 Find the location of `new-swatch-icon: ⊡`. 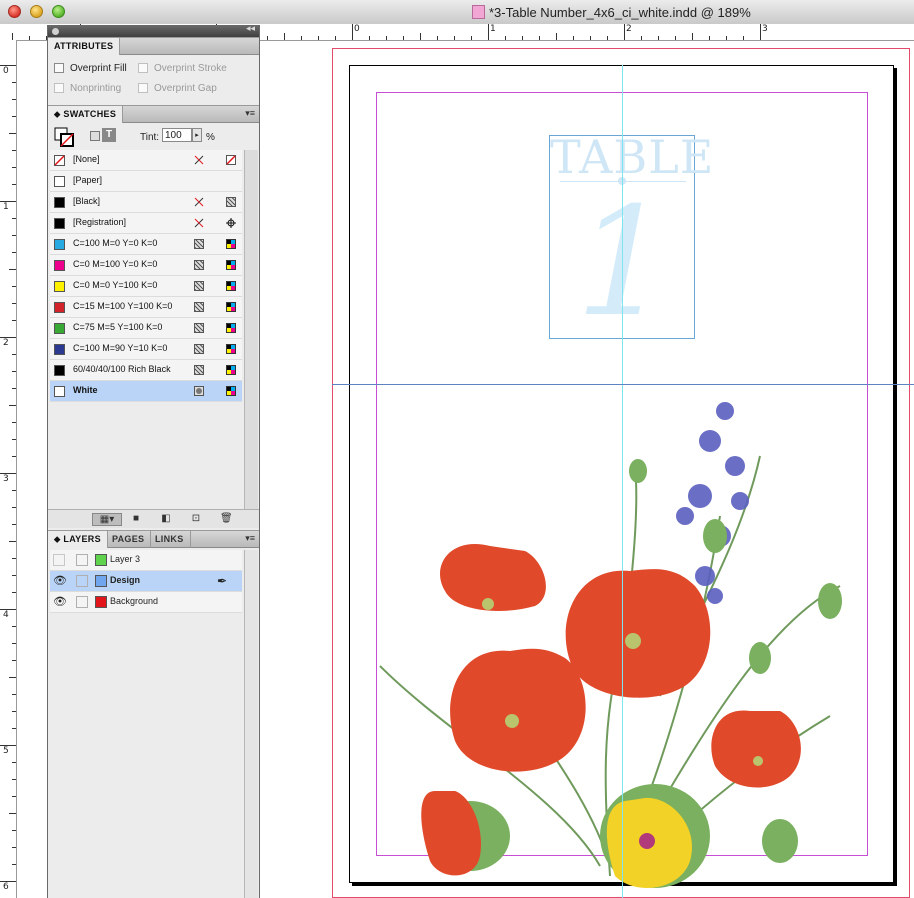

new-swatch-icon: ⊡ is located at coordinates (196, 518).